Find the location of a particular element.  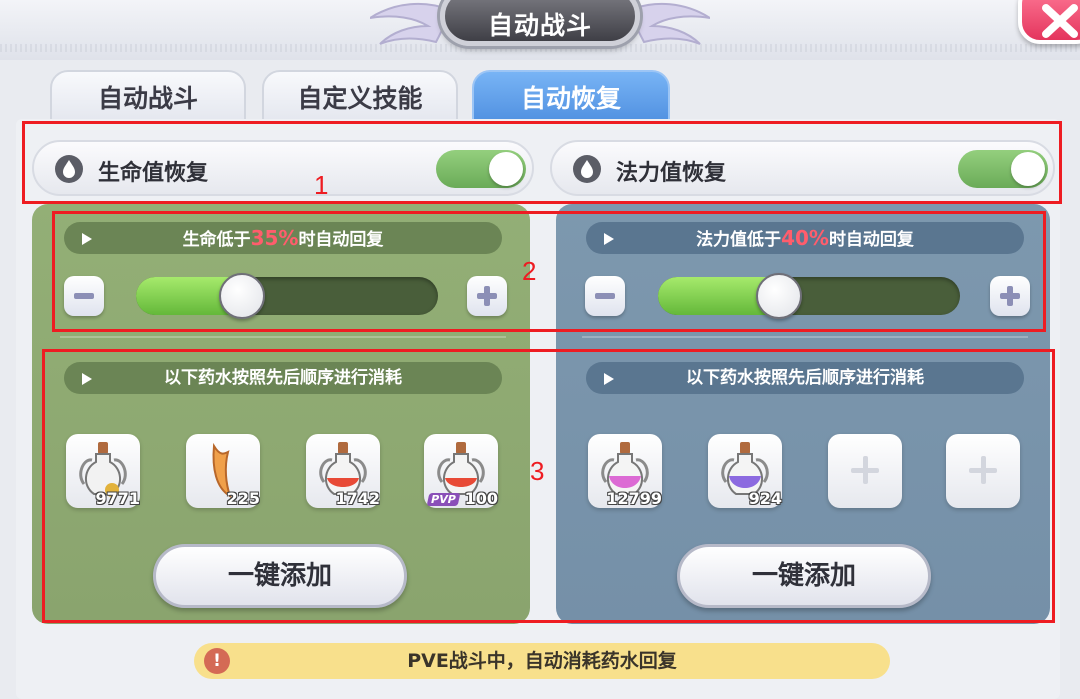

close-button is located at coordinates (1049, 22).